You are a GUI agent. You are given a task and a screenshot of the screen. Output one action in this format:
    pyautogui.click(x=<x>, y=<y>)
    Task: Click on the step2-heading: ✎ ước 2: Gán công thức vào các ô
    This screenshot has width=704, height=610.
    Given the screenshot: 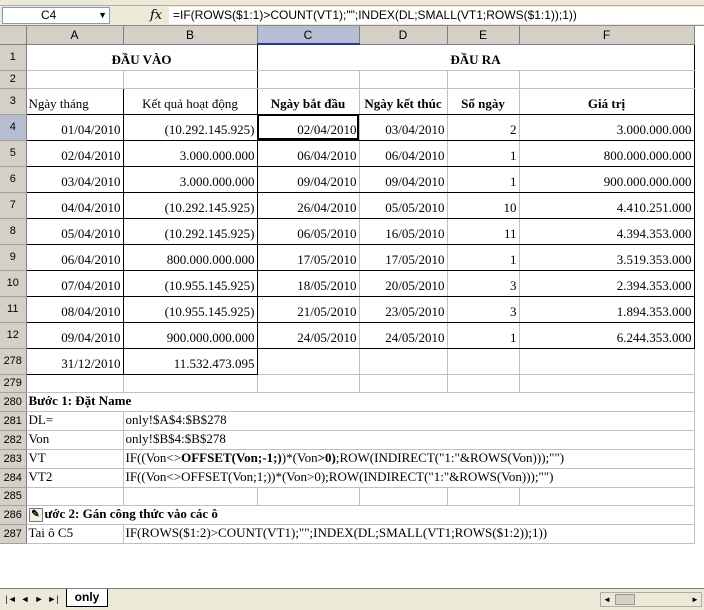 What is the action you would take?
    pyautogui.click(x=360, y=515)
    